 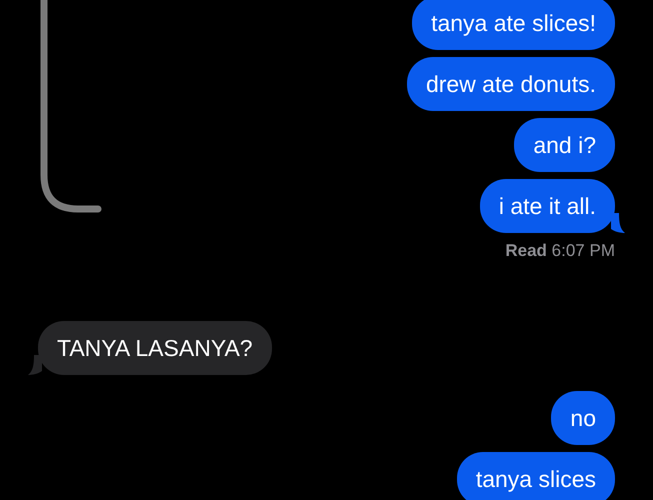 What do you see at coordinates (547, 206) in the screenshot?
I see `message-bubble: i ate it all.` at bounding box center [547, 206].